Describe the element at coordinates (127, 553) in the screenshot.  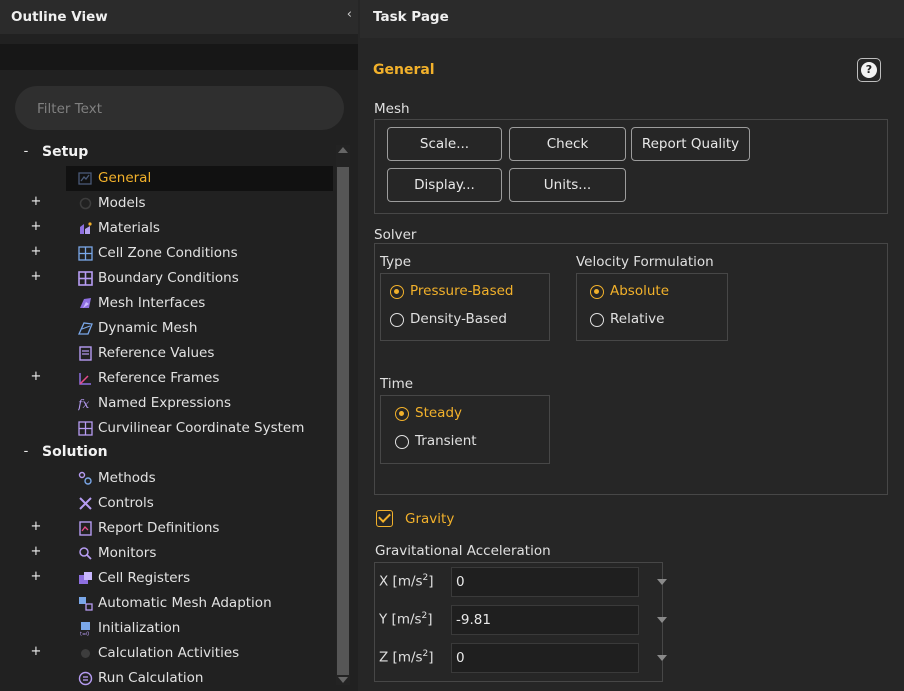
I see `tree-item-label: Monitors` at that location.